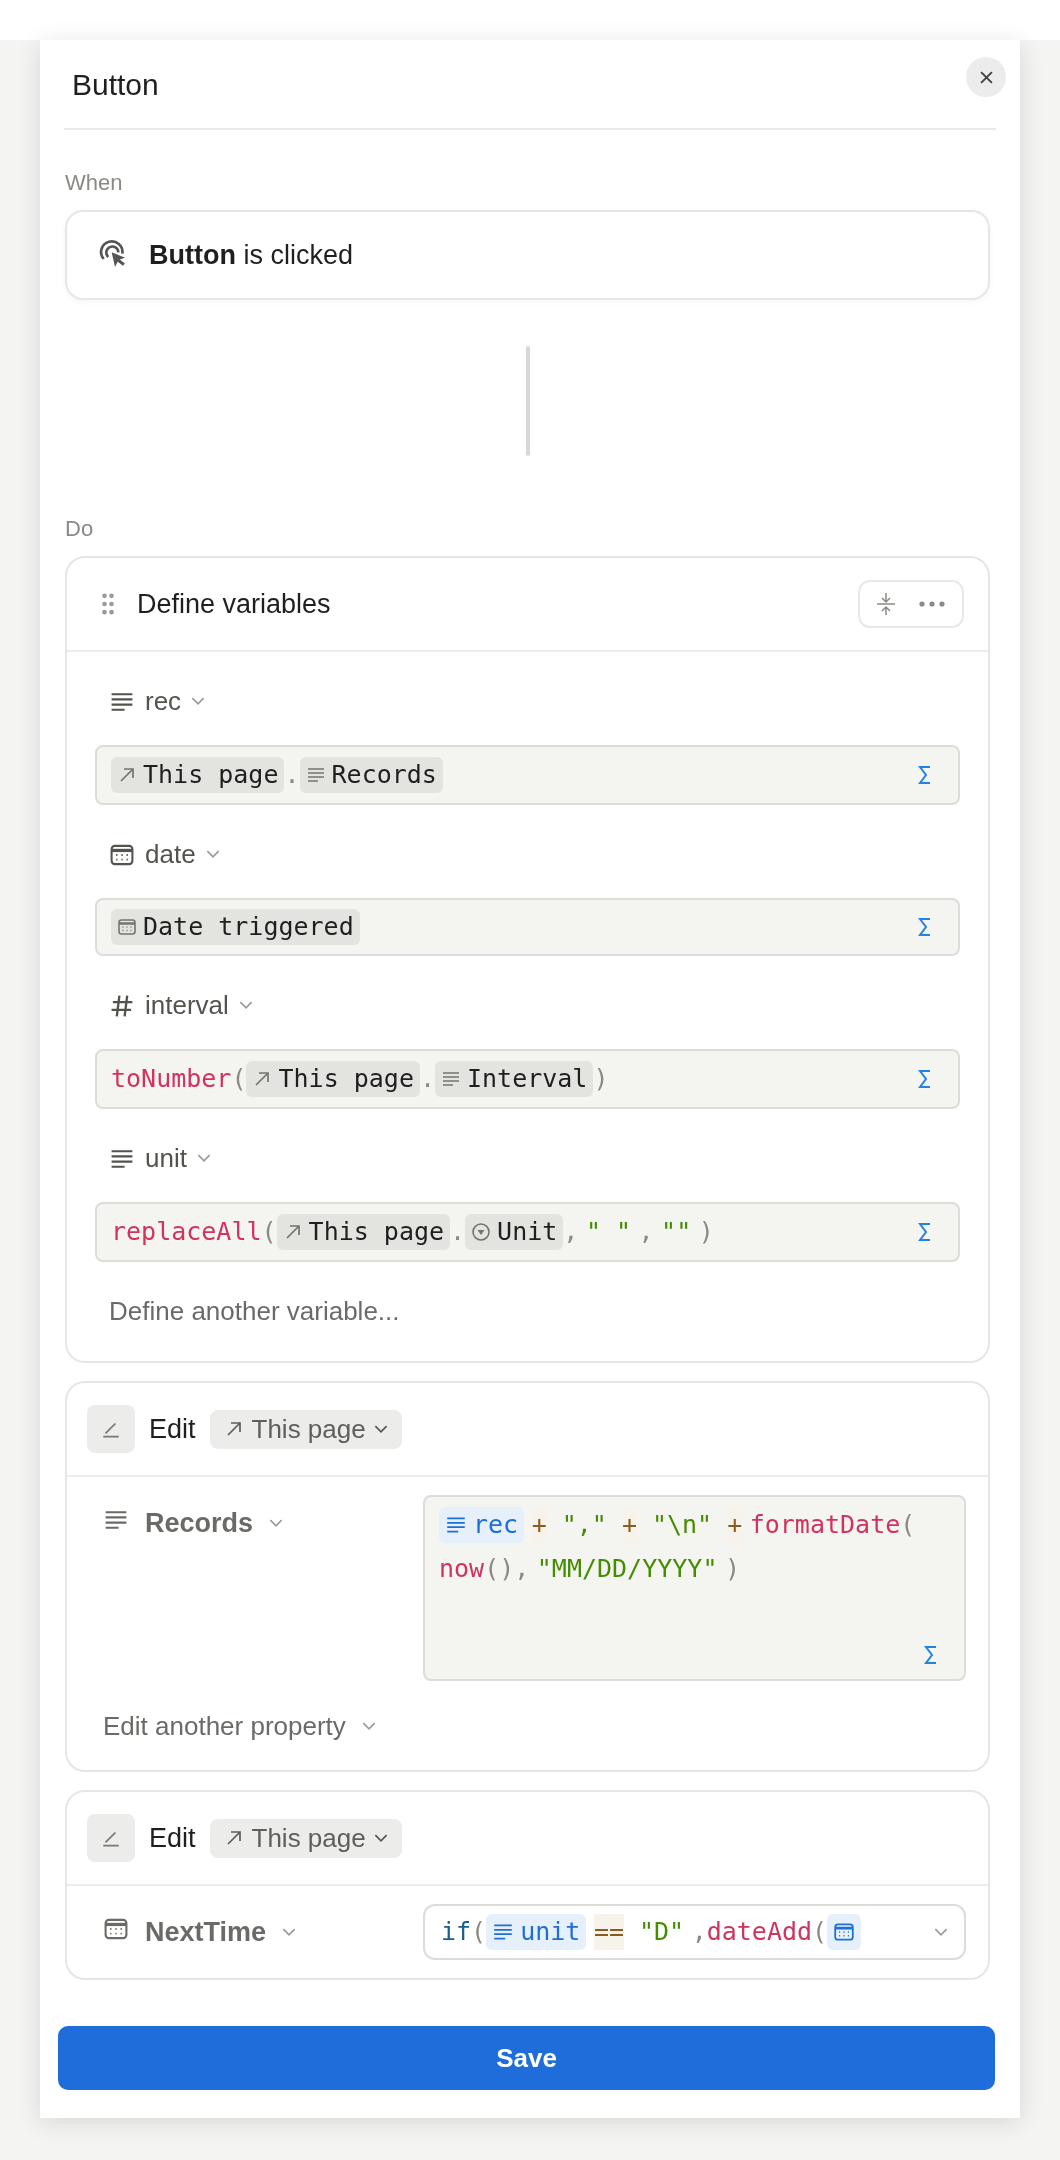 The height and width of the screenshot is (2160, 1060). I want to click on dialog-title: Button, so click(115, 84).